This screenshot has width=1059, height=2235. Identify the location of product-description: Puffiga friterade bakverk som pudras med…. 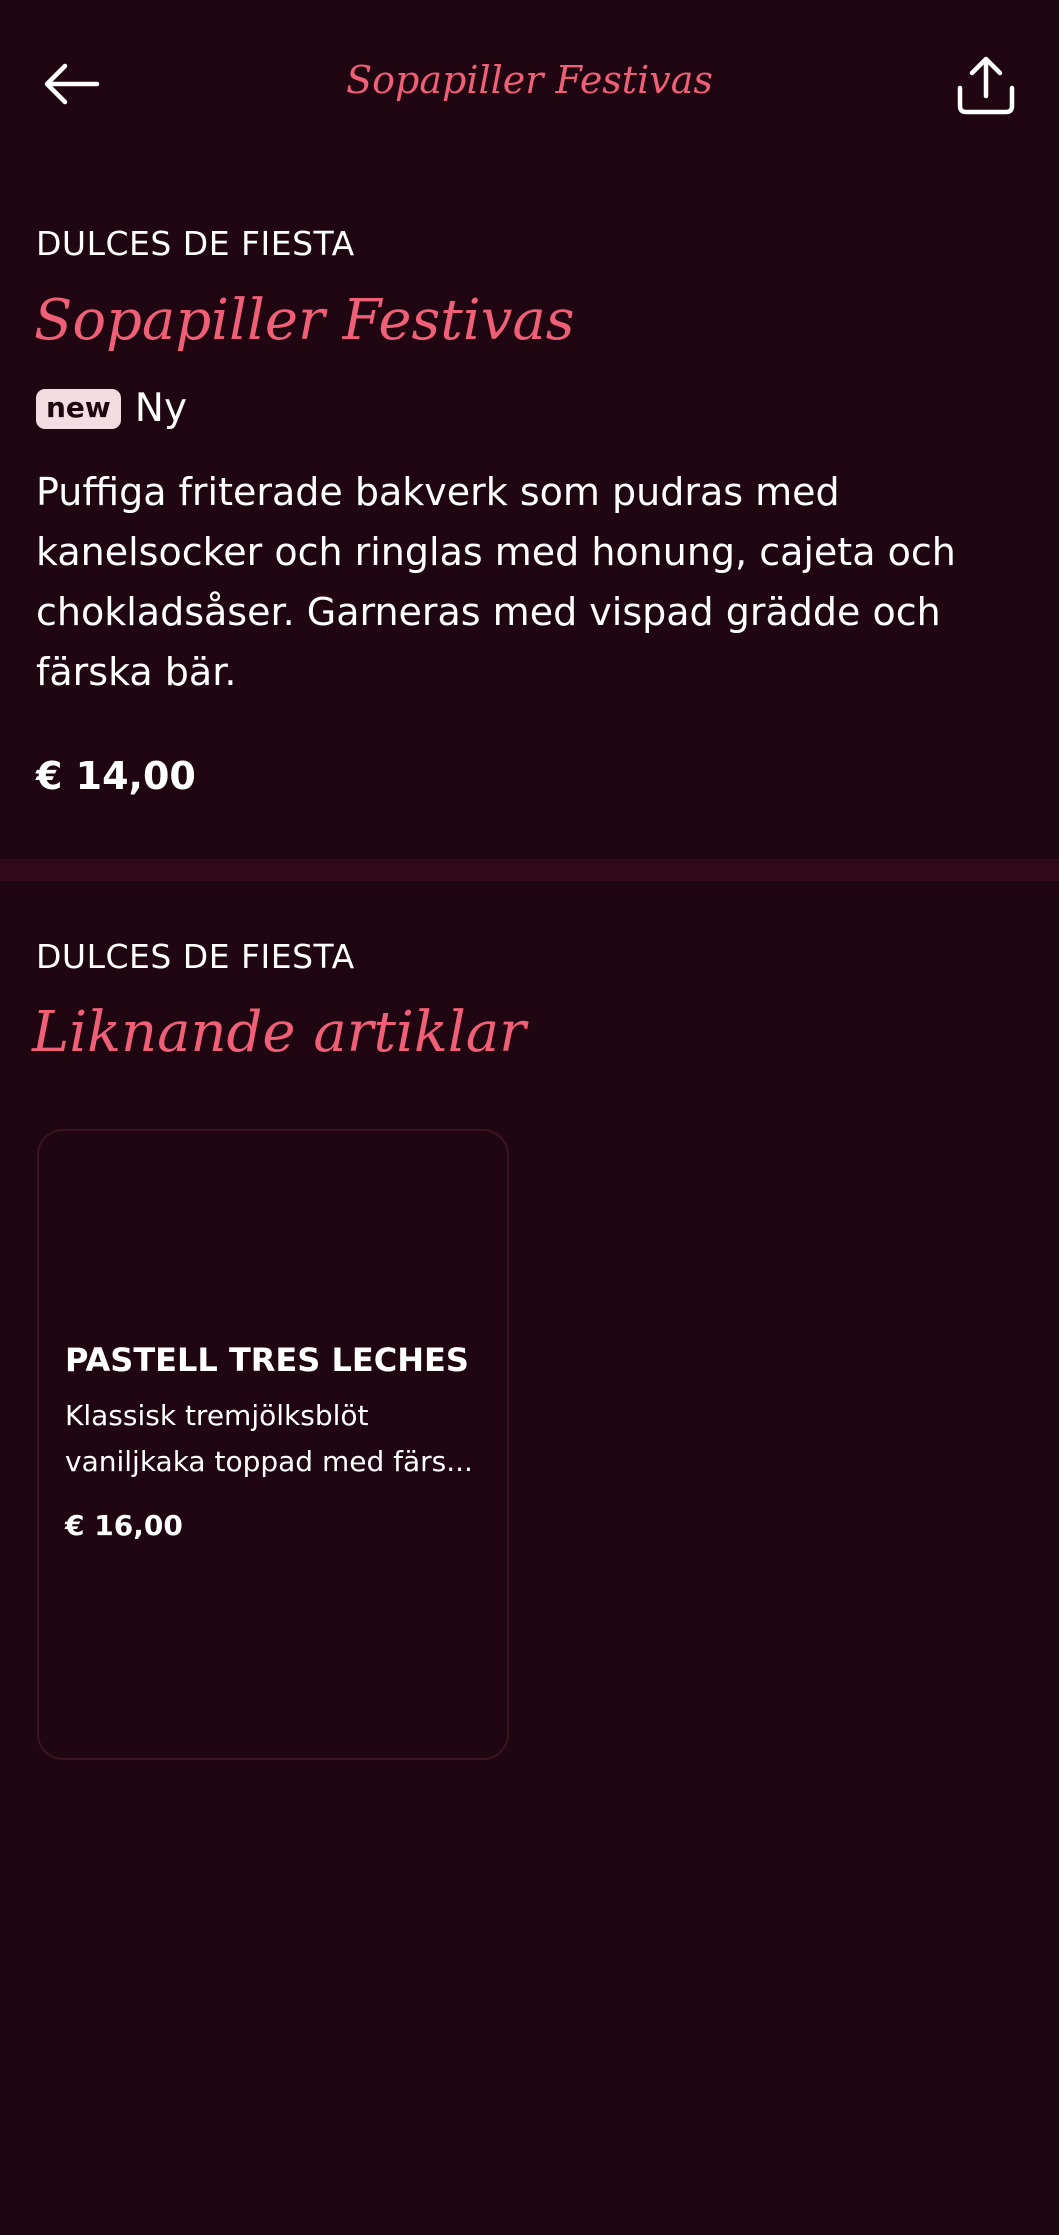
(496, 582).